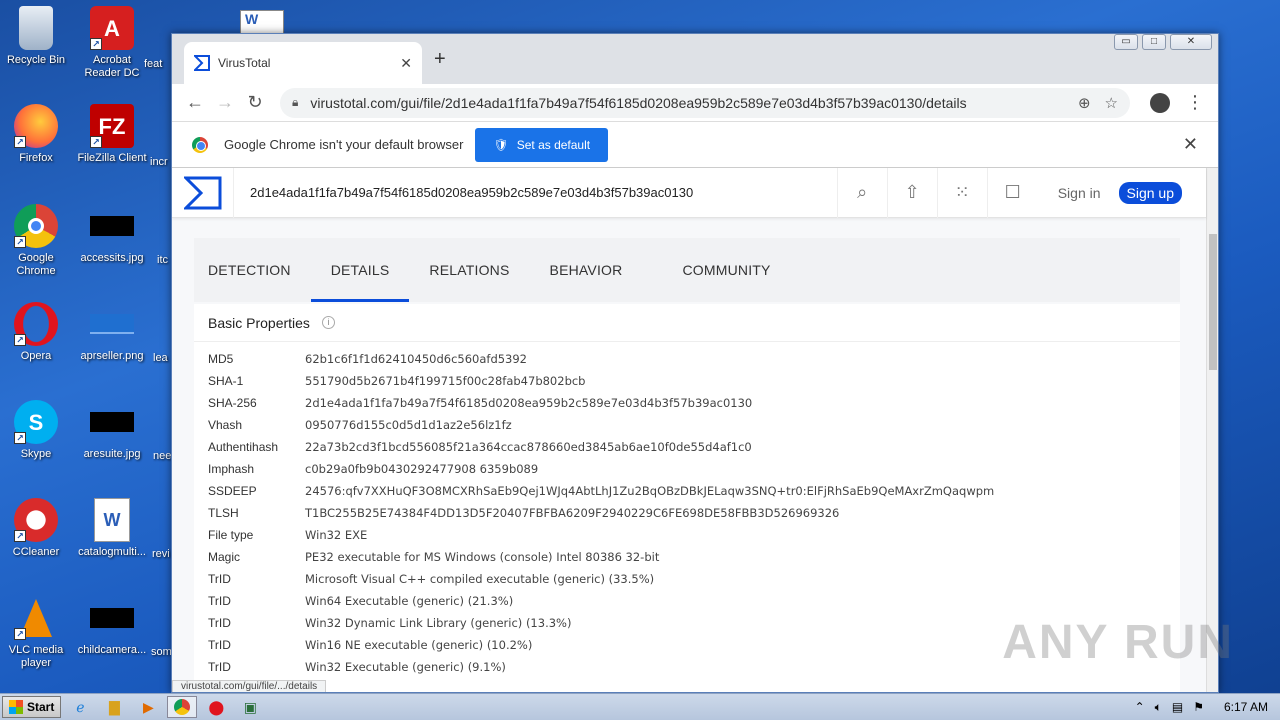 Image resolution: width=1280 pixels, height=720 pixels. What do you see at coordinates (1013, 193) in the screenshot?
I see `chat-icon: ☐` at bounding box center [1013, 193].